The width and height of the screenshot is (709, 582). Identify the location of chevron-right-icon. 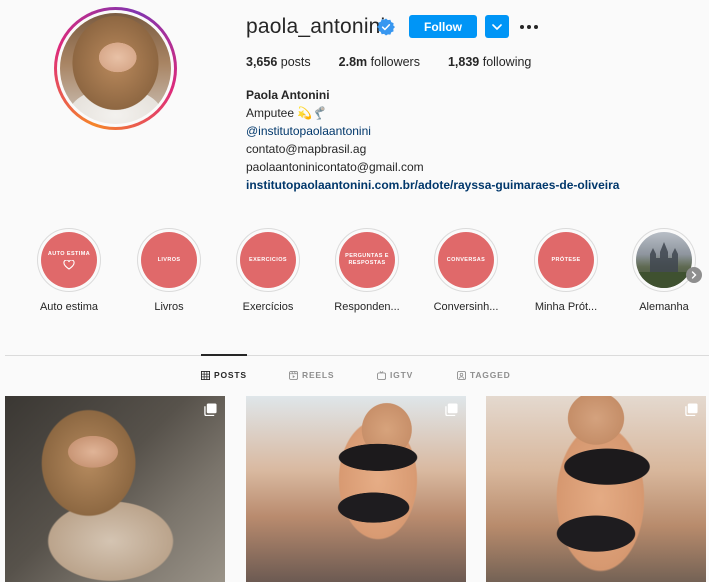
(694, 275).